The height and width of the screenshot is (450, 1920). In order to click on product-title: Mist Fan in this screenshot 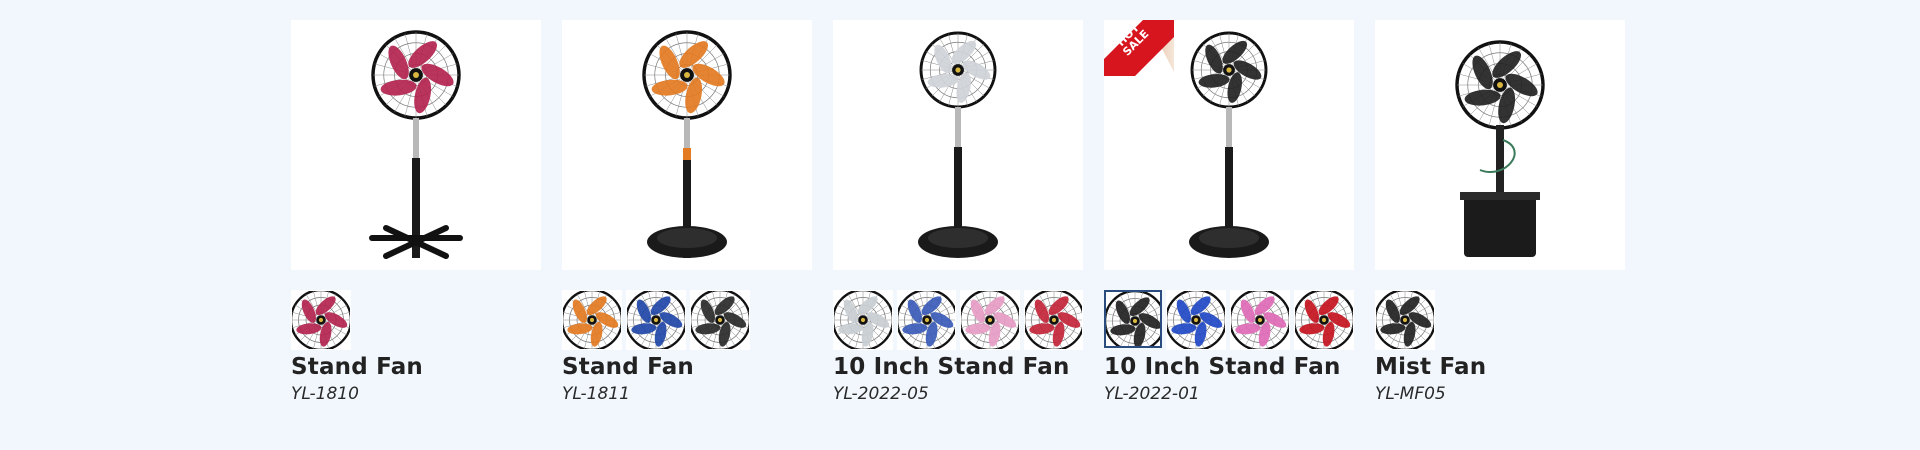, I will do `click(1500, 367)`.